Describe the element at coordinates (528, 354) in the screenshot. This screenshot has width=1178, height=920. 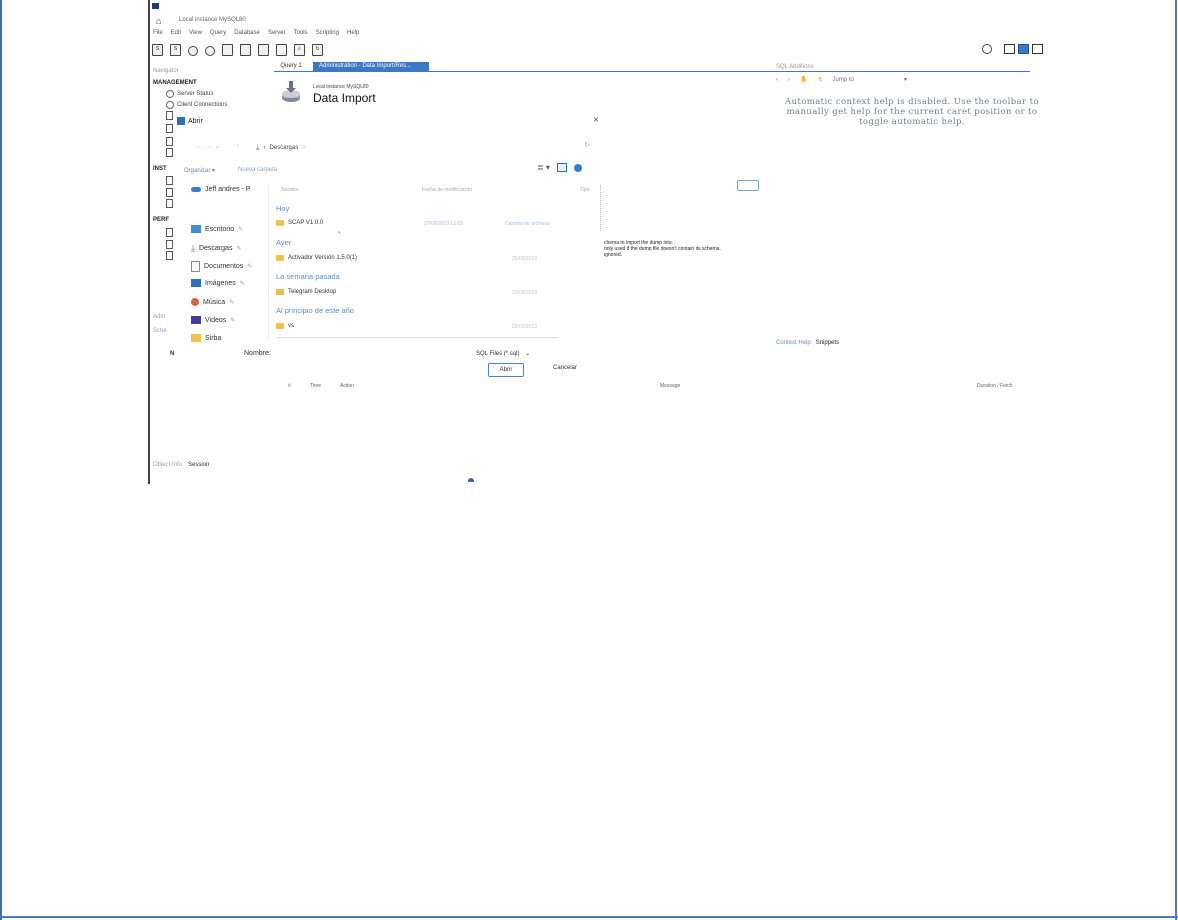
I see `chevron-down-icon: ⌄` at that location.